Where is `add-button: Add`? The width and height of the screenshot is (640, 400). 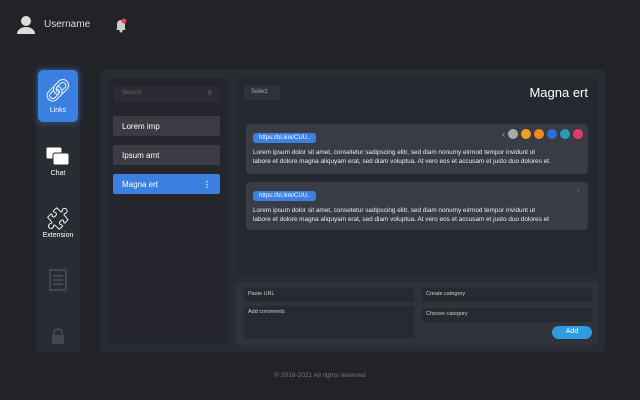 add-button: Add is located at coordinates (572, 332).